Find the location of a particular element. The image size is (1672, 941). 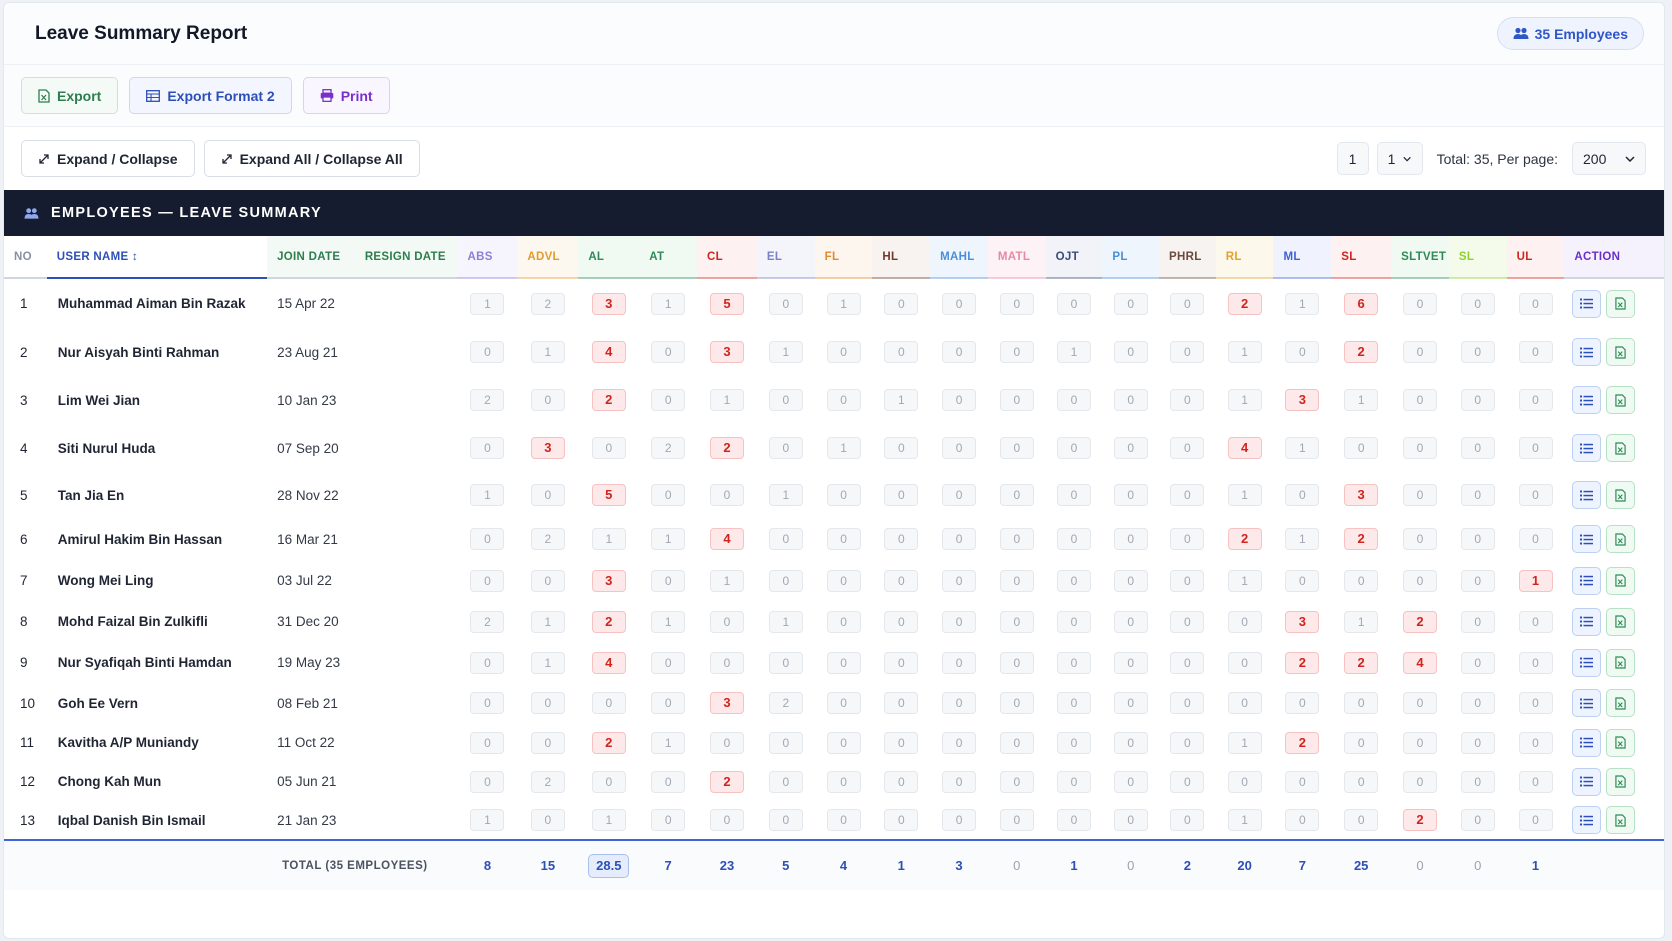

expand-icon is located at coordinates (226, 158).